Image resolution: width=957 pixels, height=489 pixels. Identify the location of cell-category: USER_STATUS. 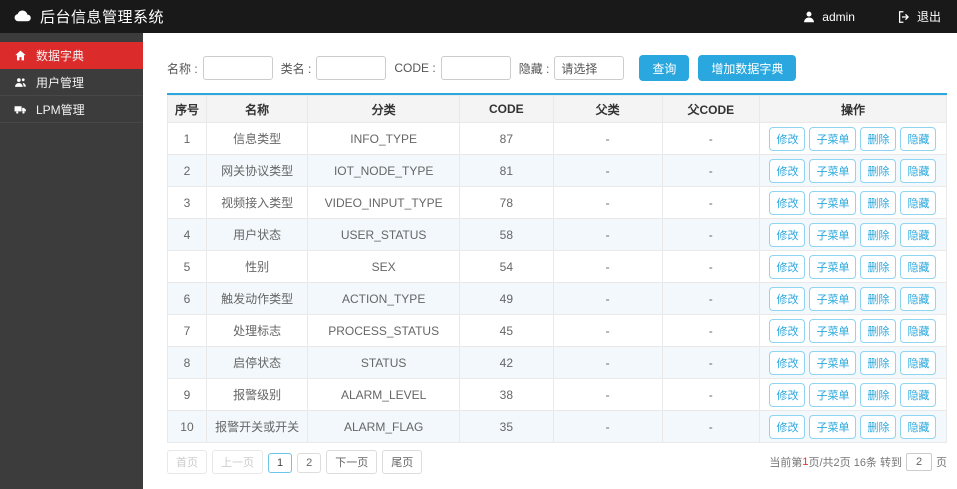
(384, 234).